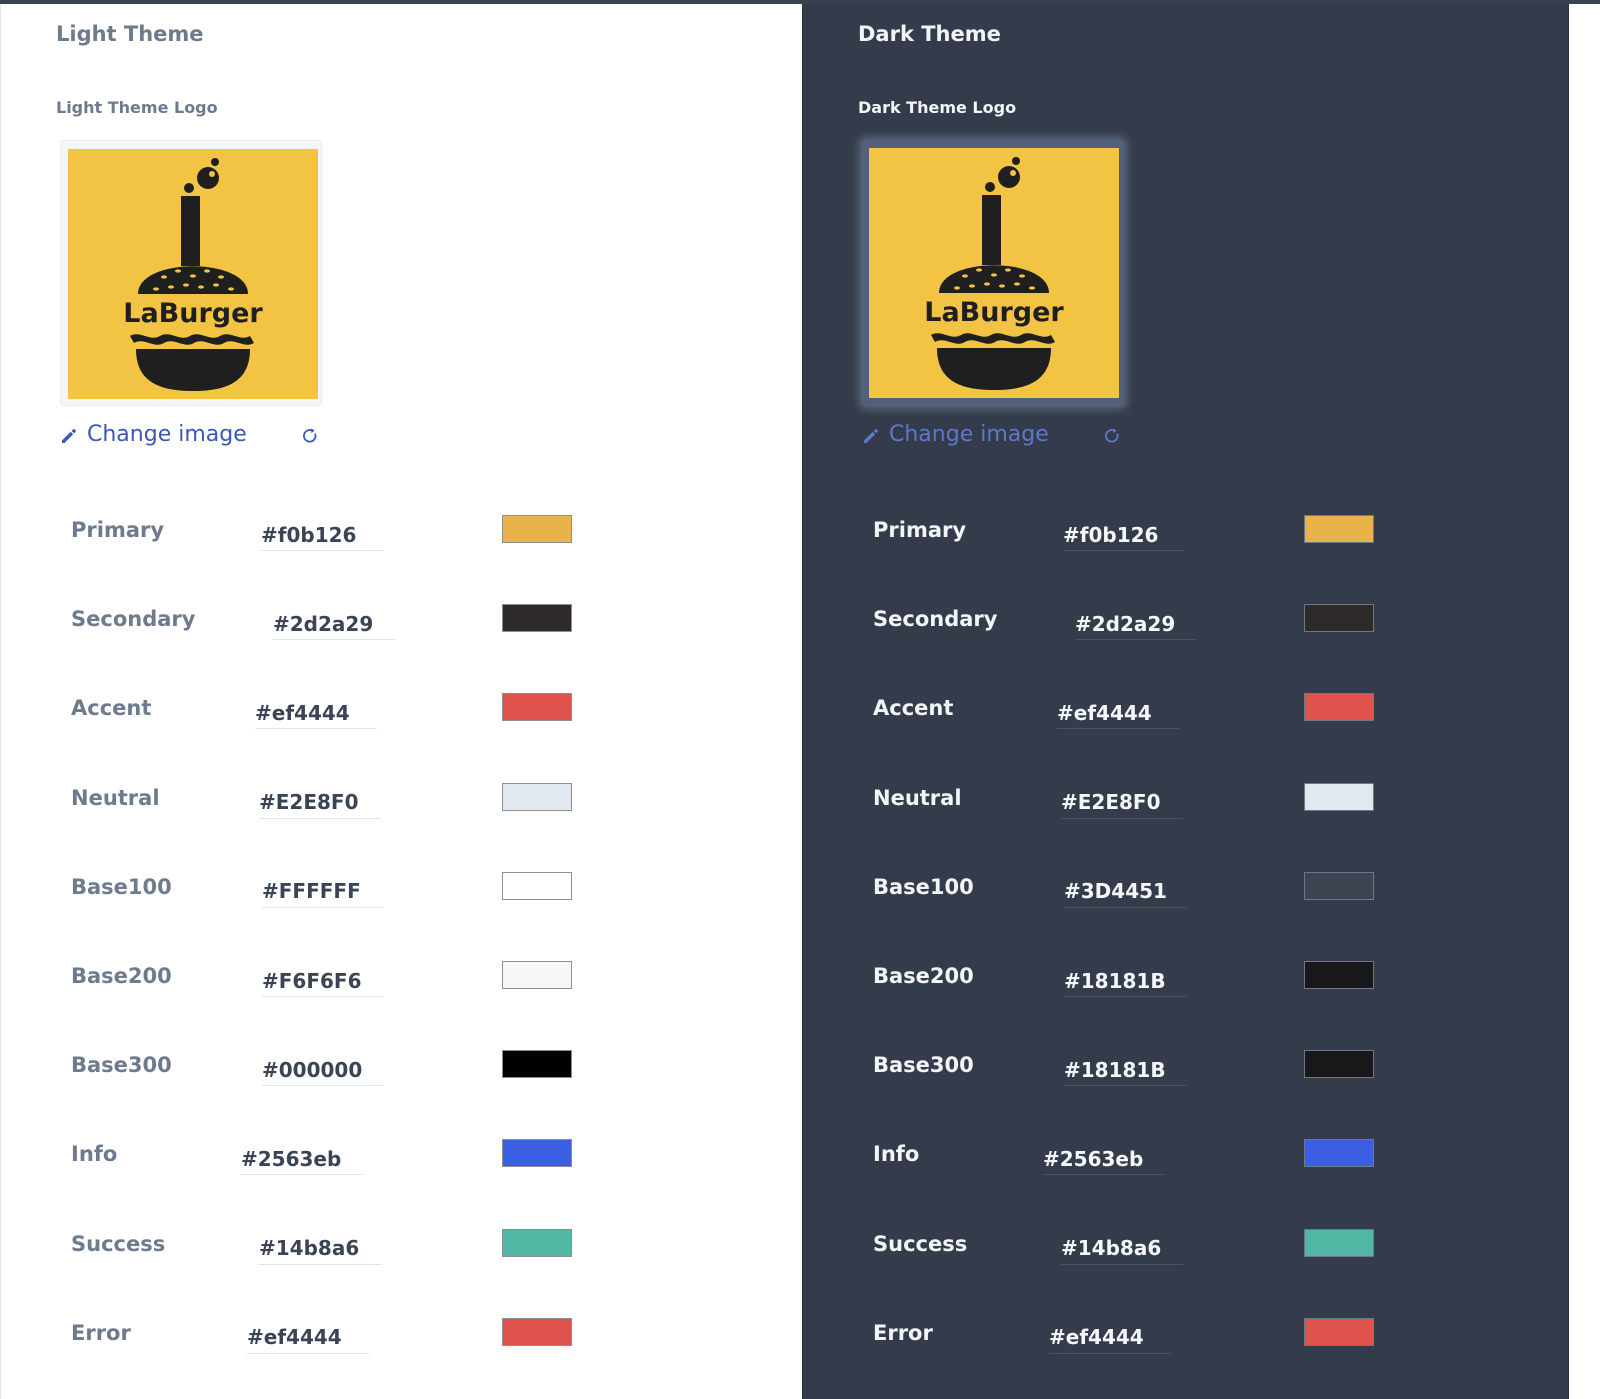 The width and height of the screenshot is (1600, 1399). Describe the element at coordinates (130, 34) in the screenshot. I see `light-theme-title: Light Theme` at that location.